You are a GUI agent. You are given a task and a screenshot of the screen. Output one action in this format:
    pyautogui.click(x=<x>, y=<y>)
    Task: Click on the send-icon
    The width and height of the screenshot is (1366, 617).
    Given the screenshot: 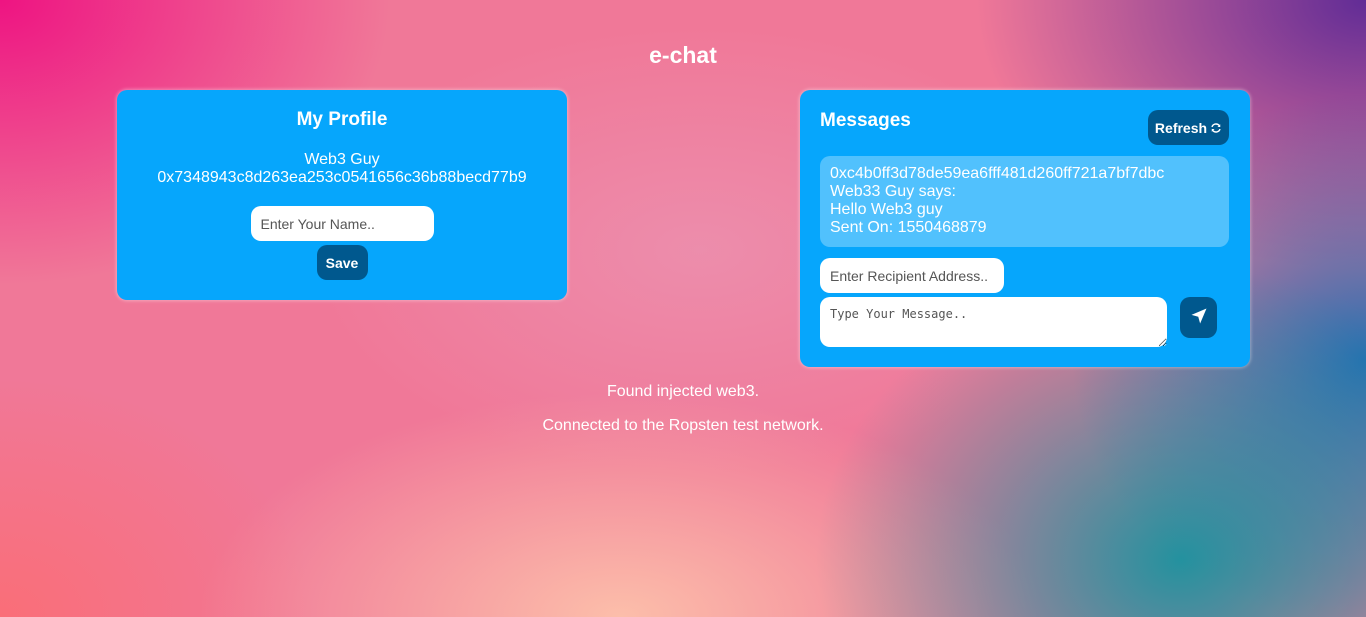 What is the action you would take?
    pyautogui.click(x=1199, y=317)
    